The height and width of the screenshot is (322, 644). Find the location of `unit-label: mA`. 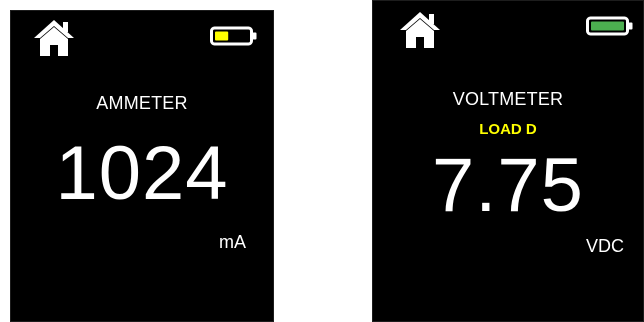

unit-label: mA is located at coordinates (232, 242).